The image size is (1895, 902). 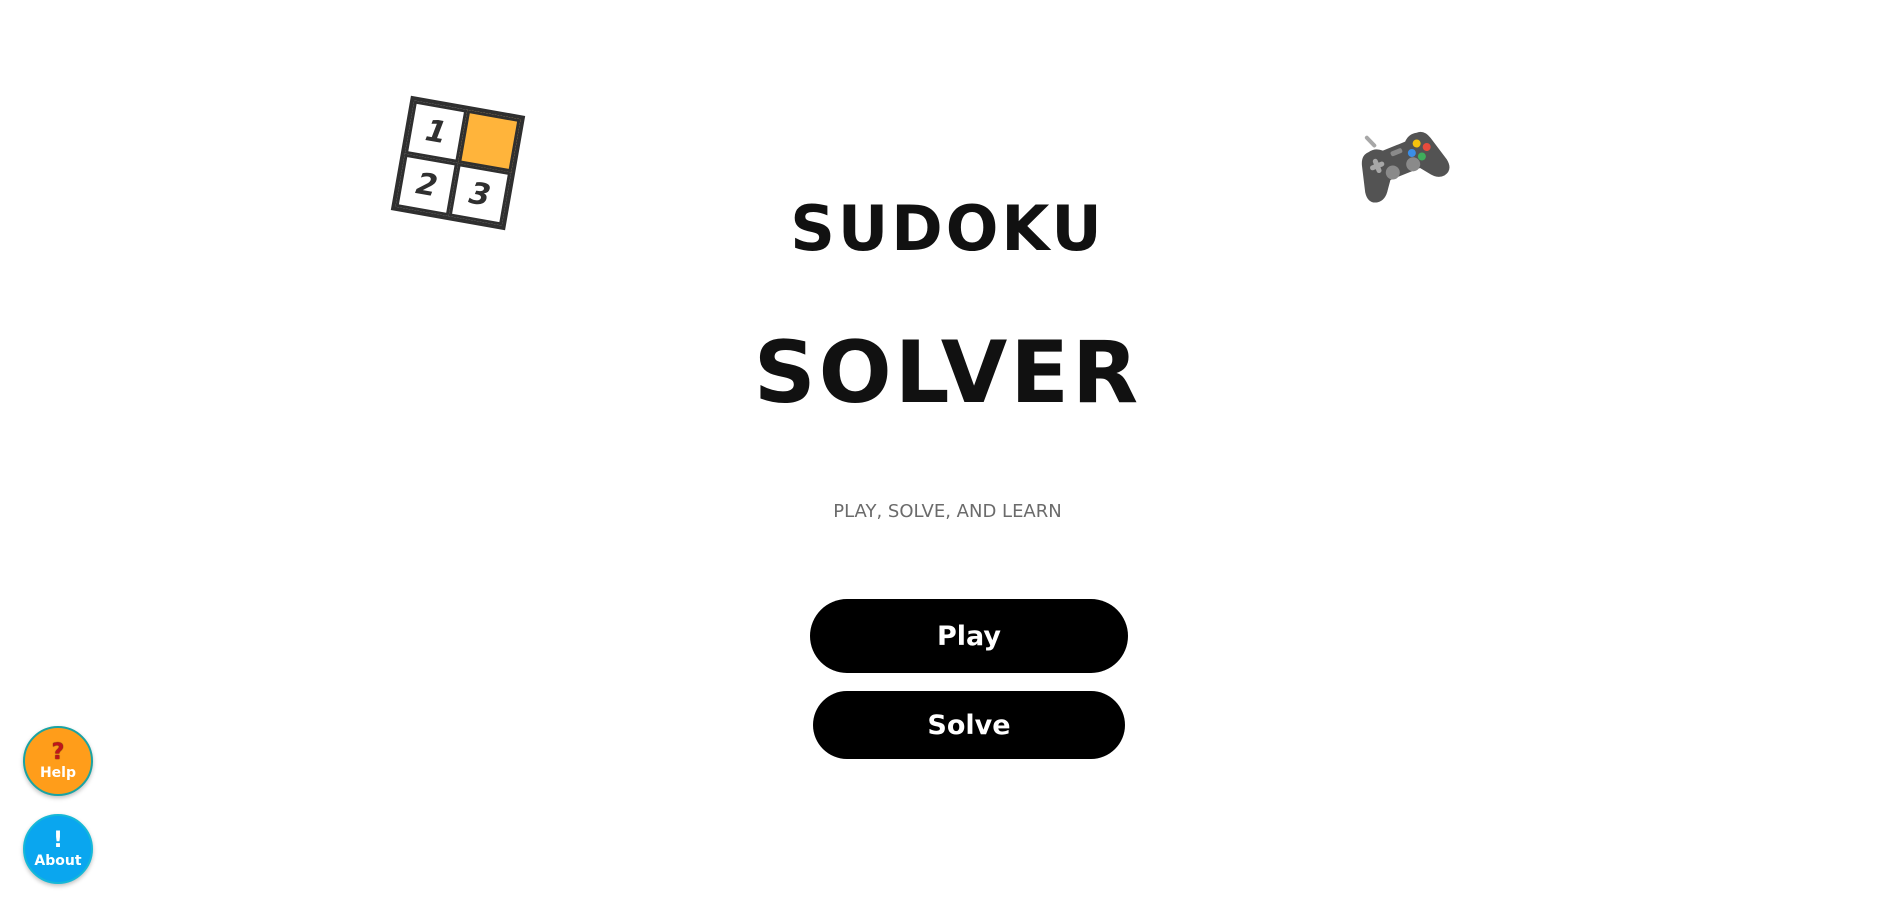 I want to click on about-button: ! About, so click(x=58, y=849).